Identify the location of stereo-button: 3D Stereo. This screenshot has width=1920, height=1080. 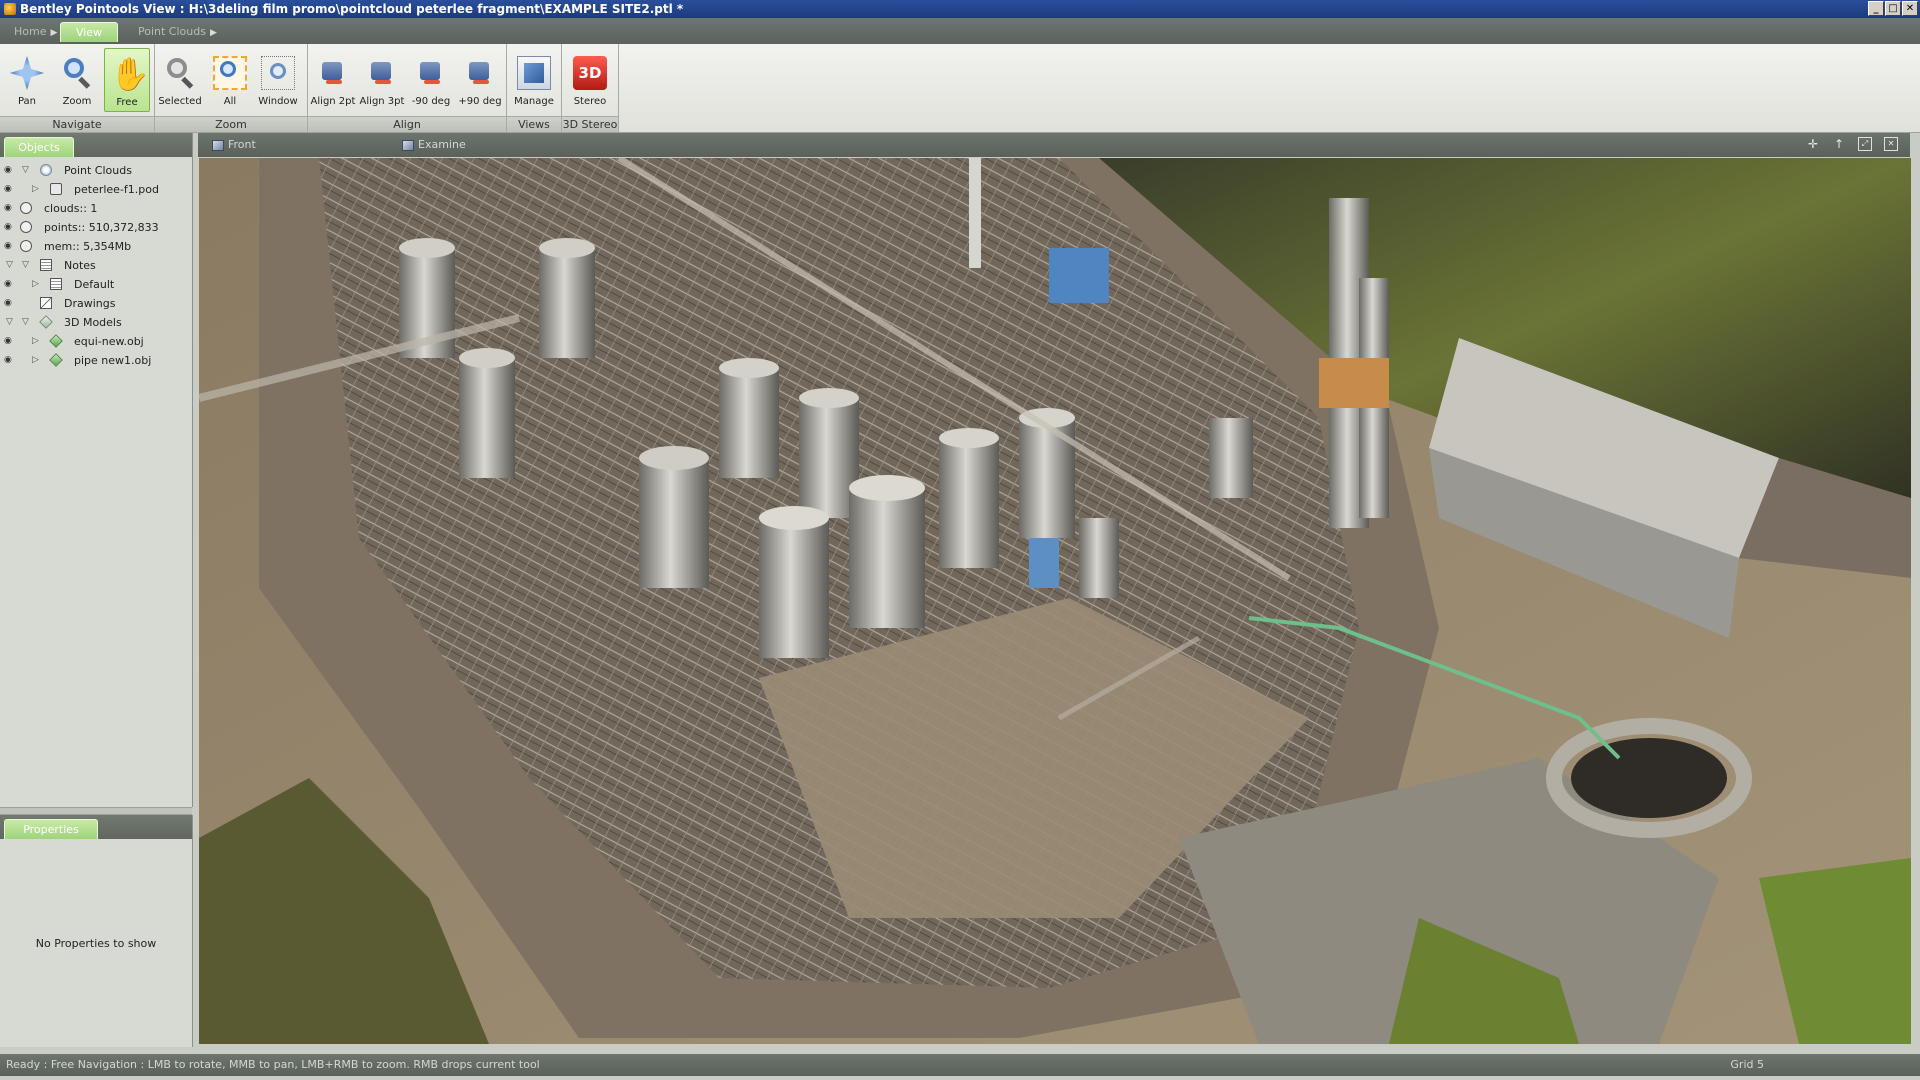
(590, 80).